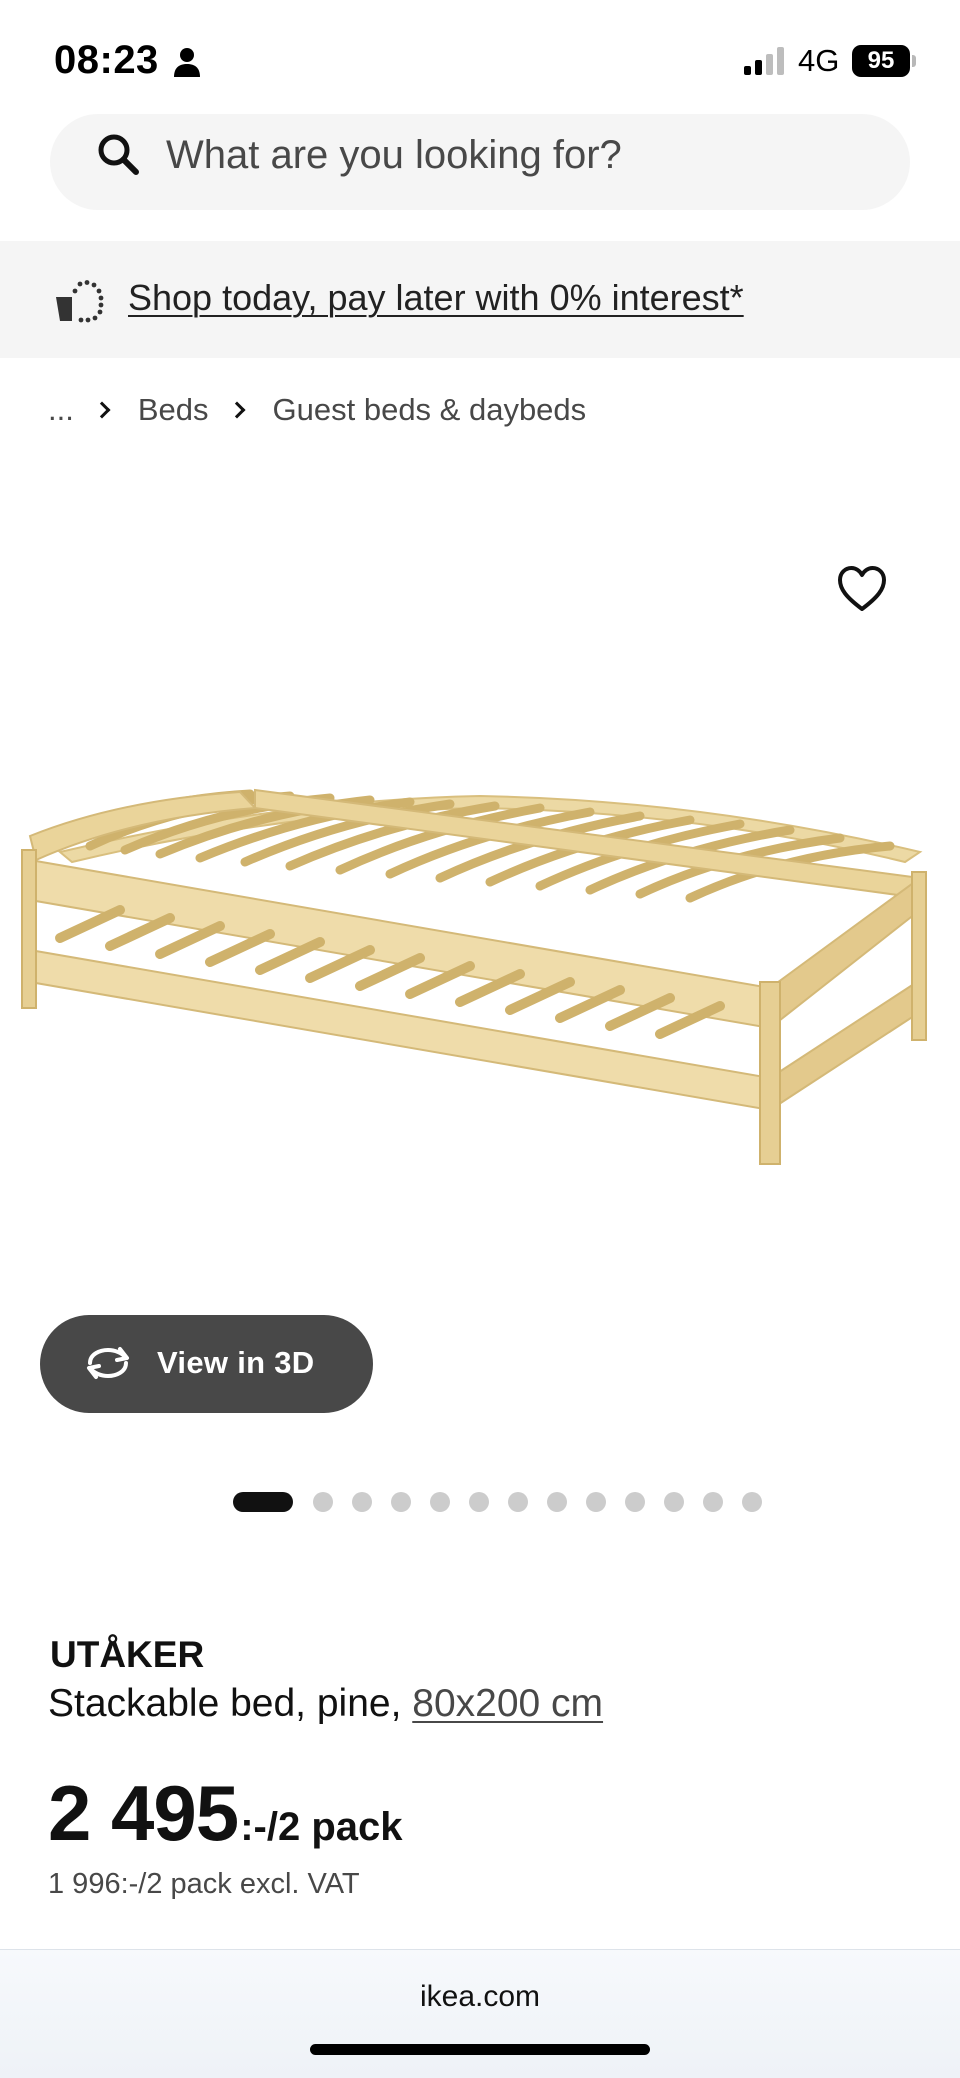 This screenshot has width=960, height=2078. Describe the element at coordinates (436, 298) in the screenshot. I see `promo-link: Shop today, pay later with 0% interest*` at that location.